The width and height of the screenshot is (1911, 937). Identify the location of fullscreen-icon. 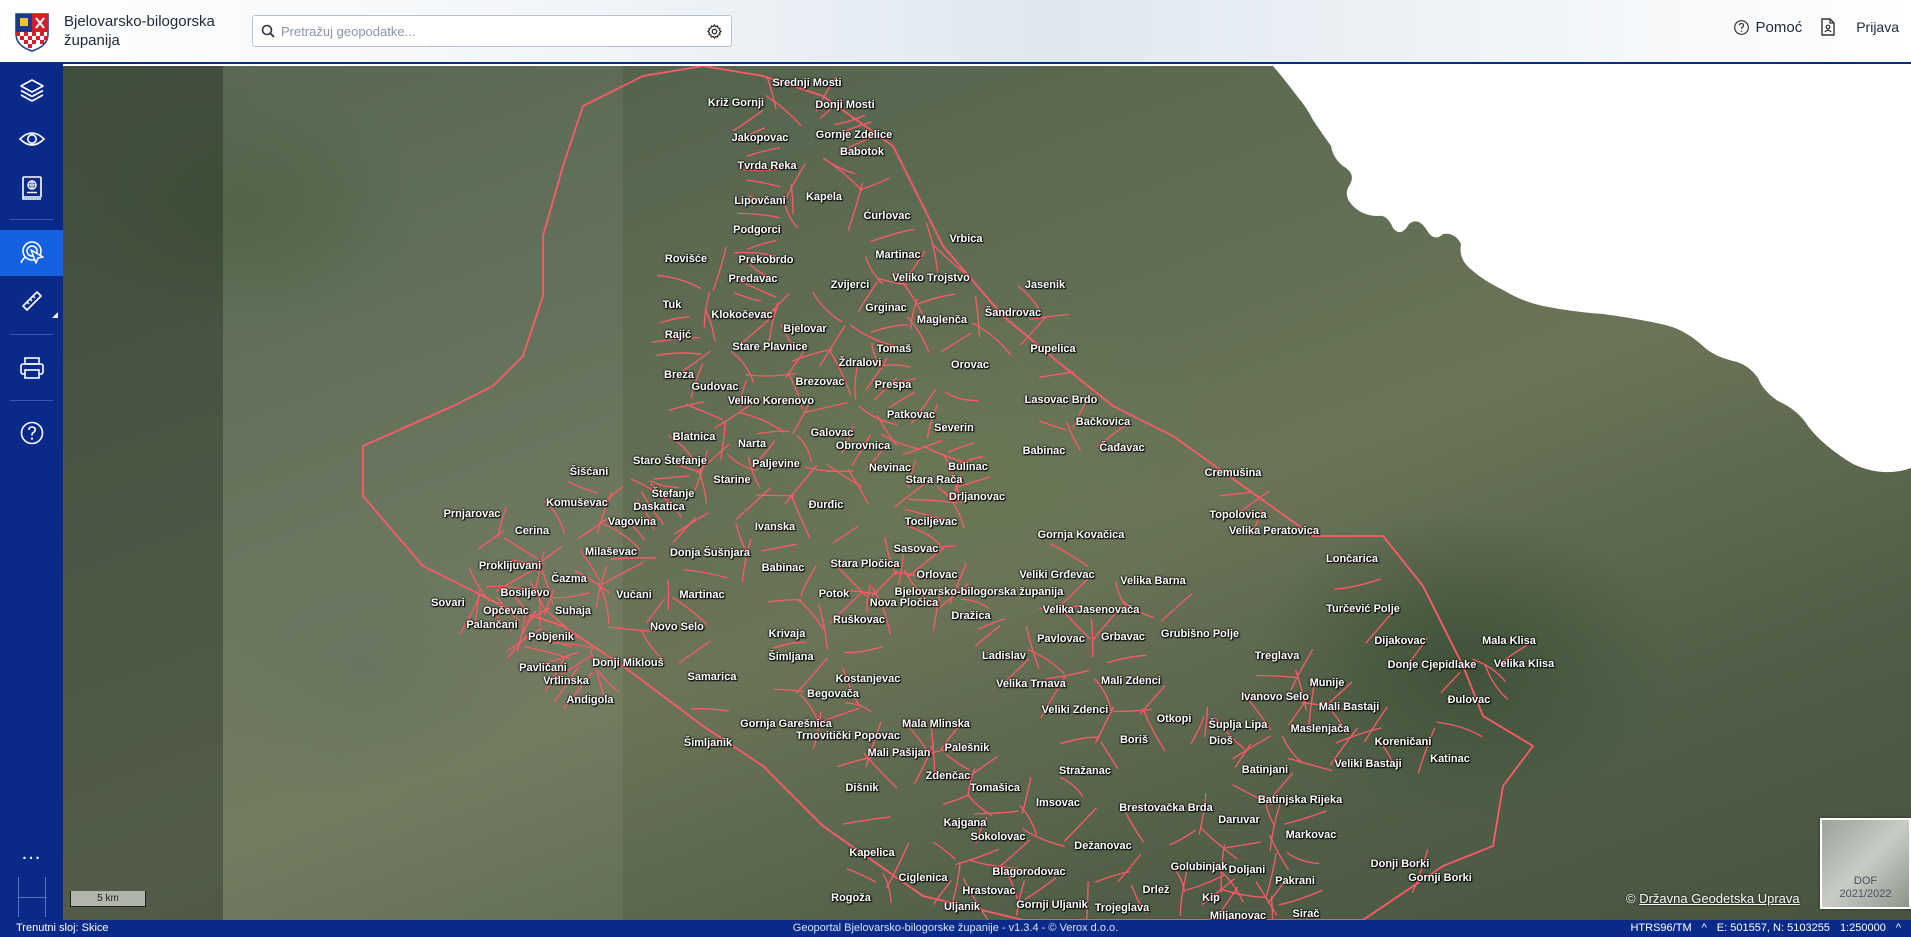
(1876, 202).